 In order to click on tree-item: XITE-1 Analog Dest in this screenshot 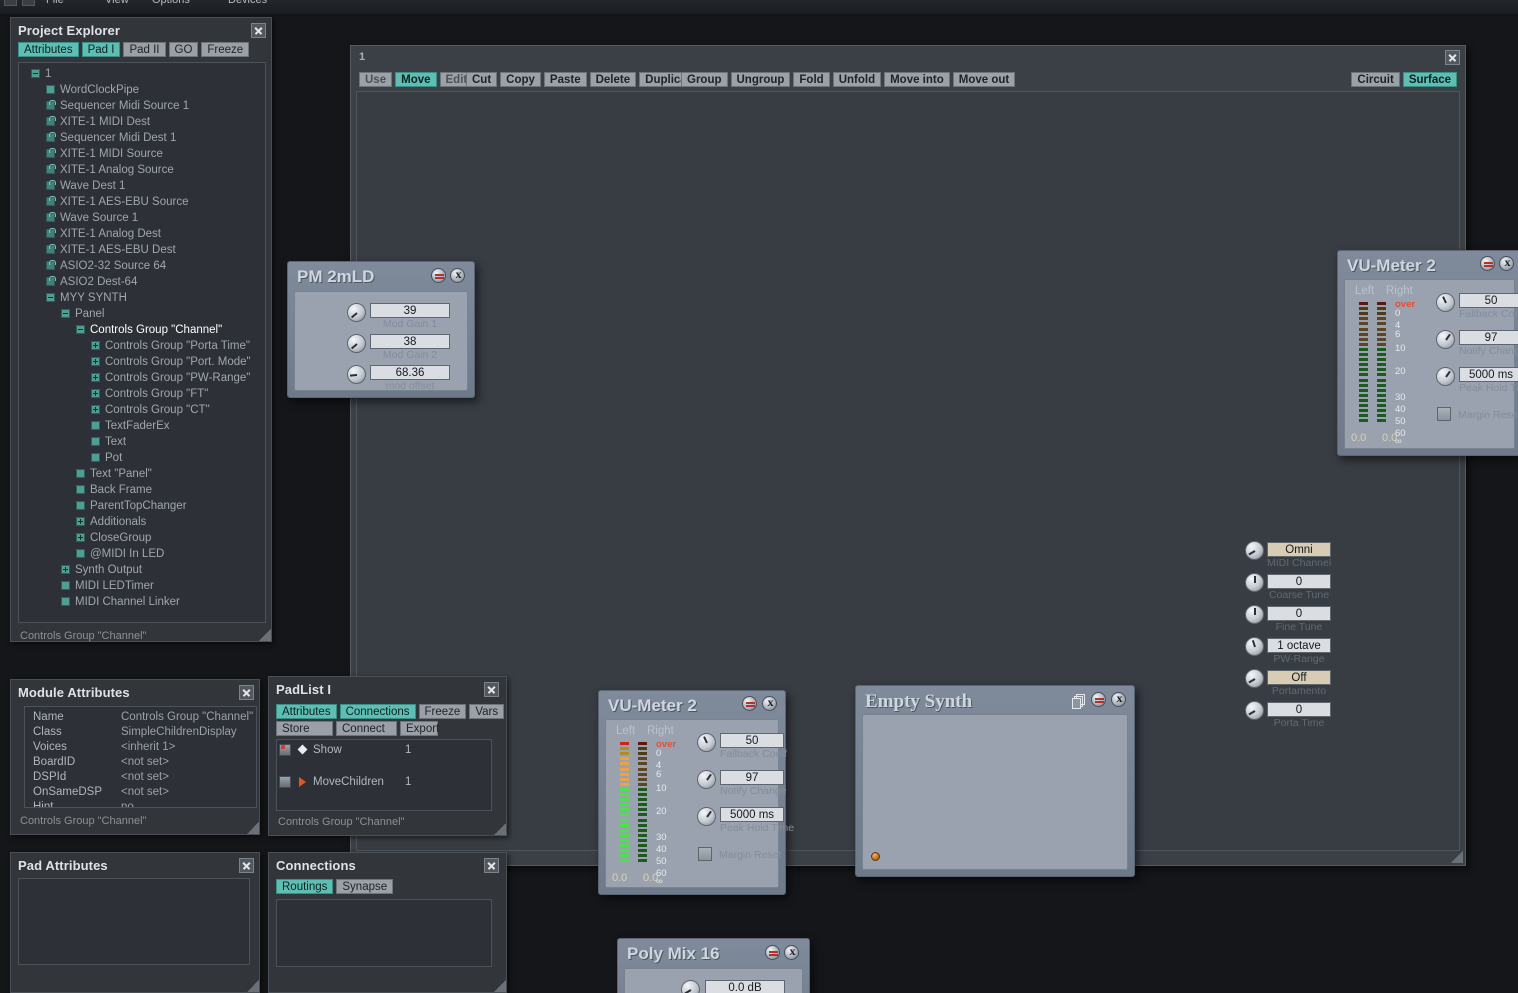, I will do `click(144, 234)`.